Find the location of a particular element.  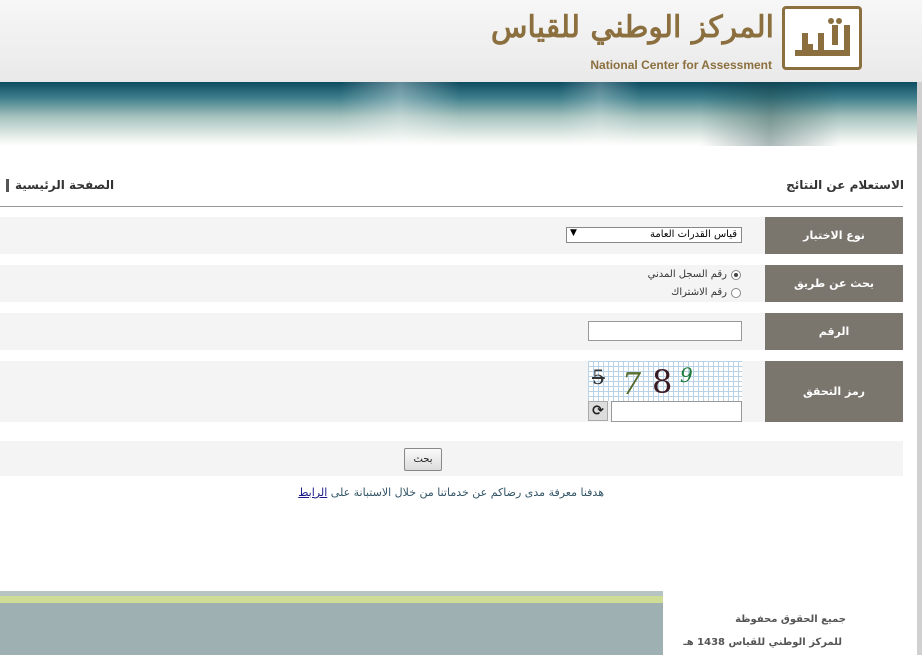

captcha-char-4: 9 is located at coordinates (686, 375).